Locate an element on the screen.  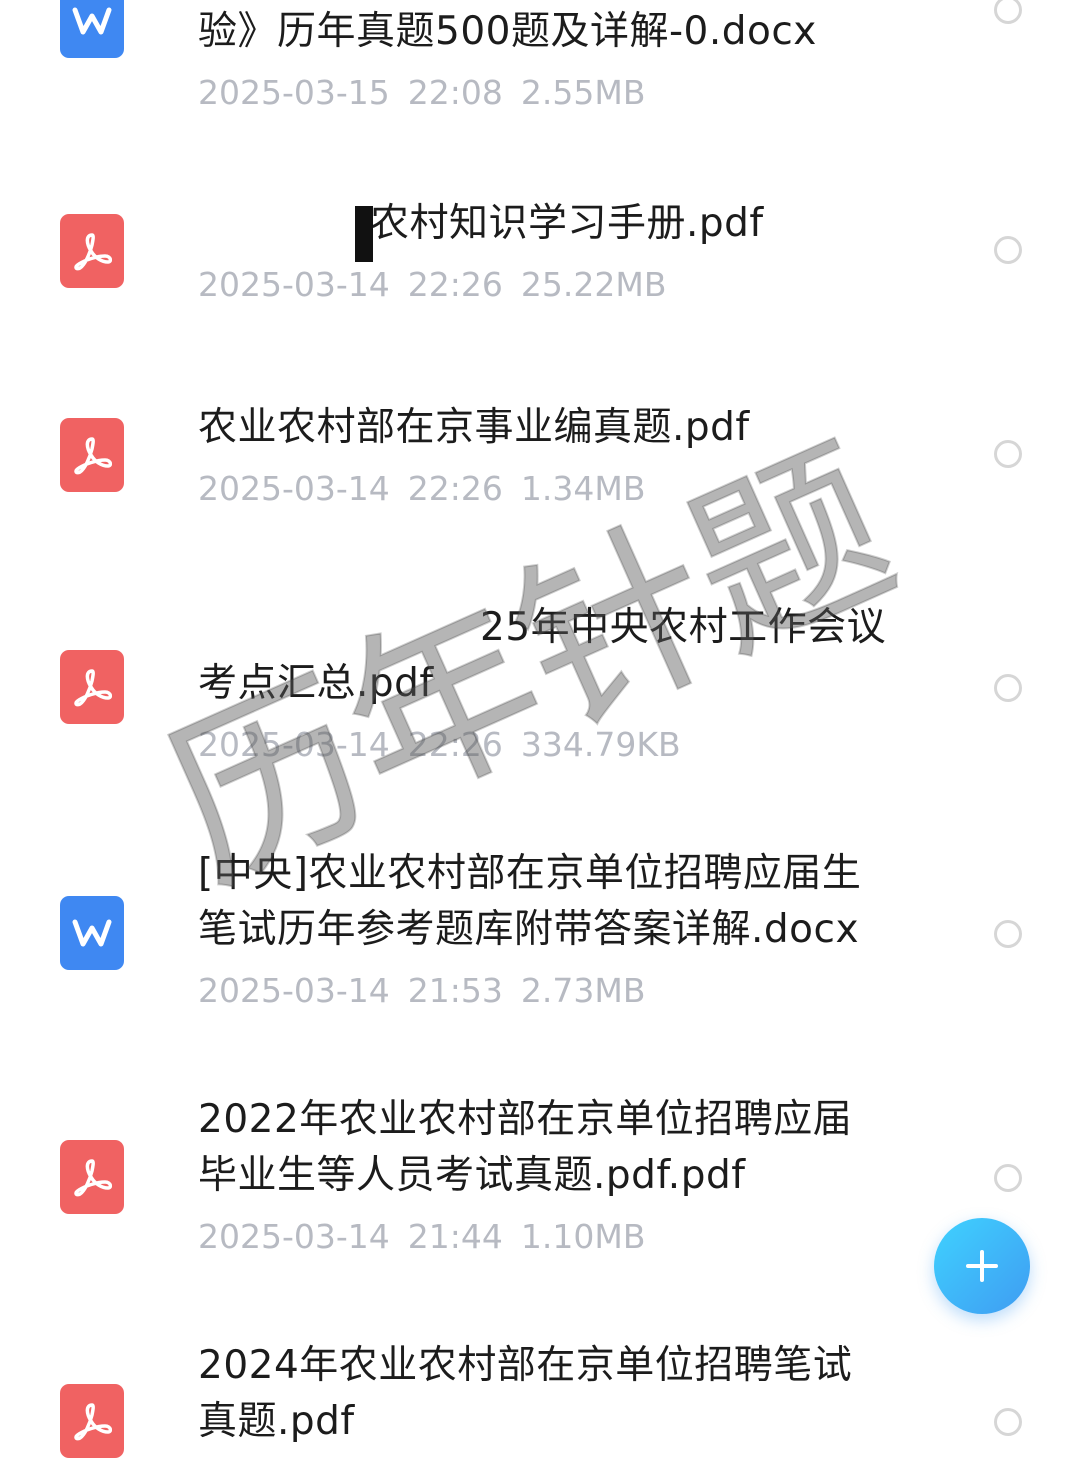
file-title: 毕业生等人员考试真题.pdf.pdf is located at coordinates (472, 1175).